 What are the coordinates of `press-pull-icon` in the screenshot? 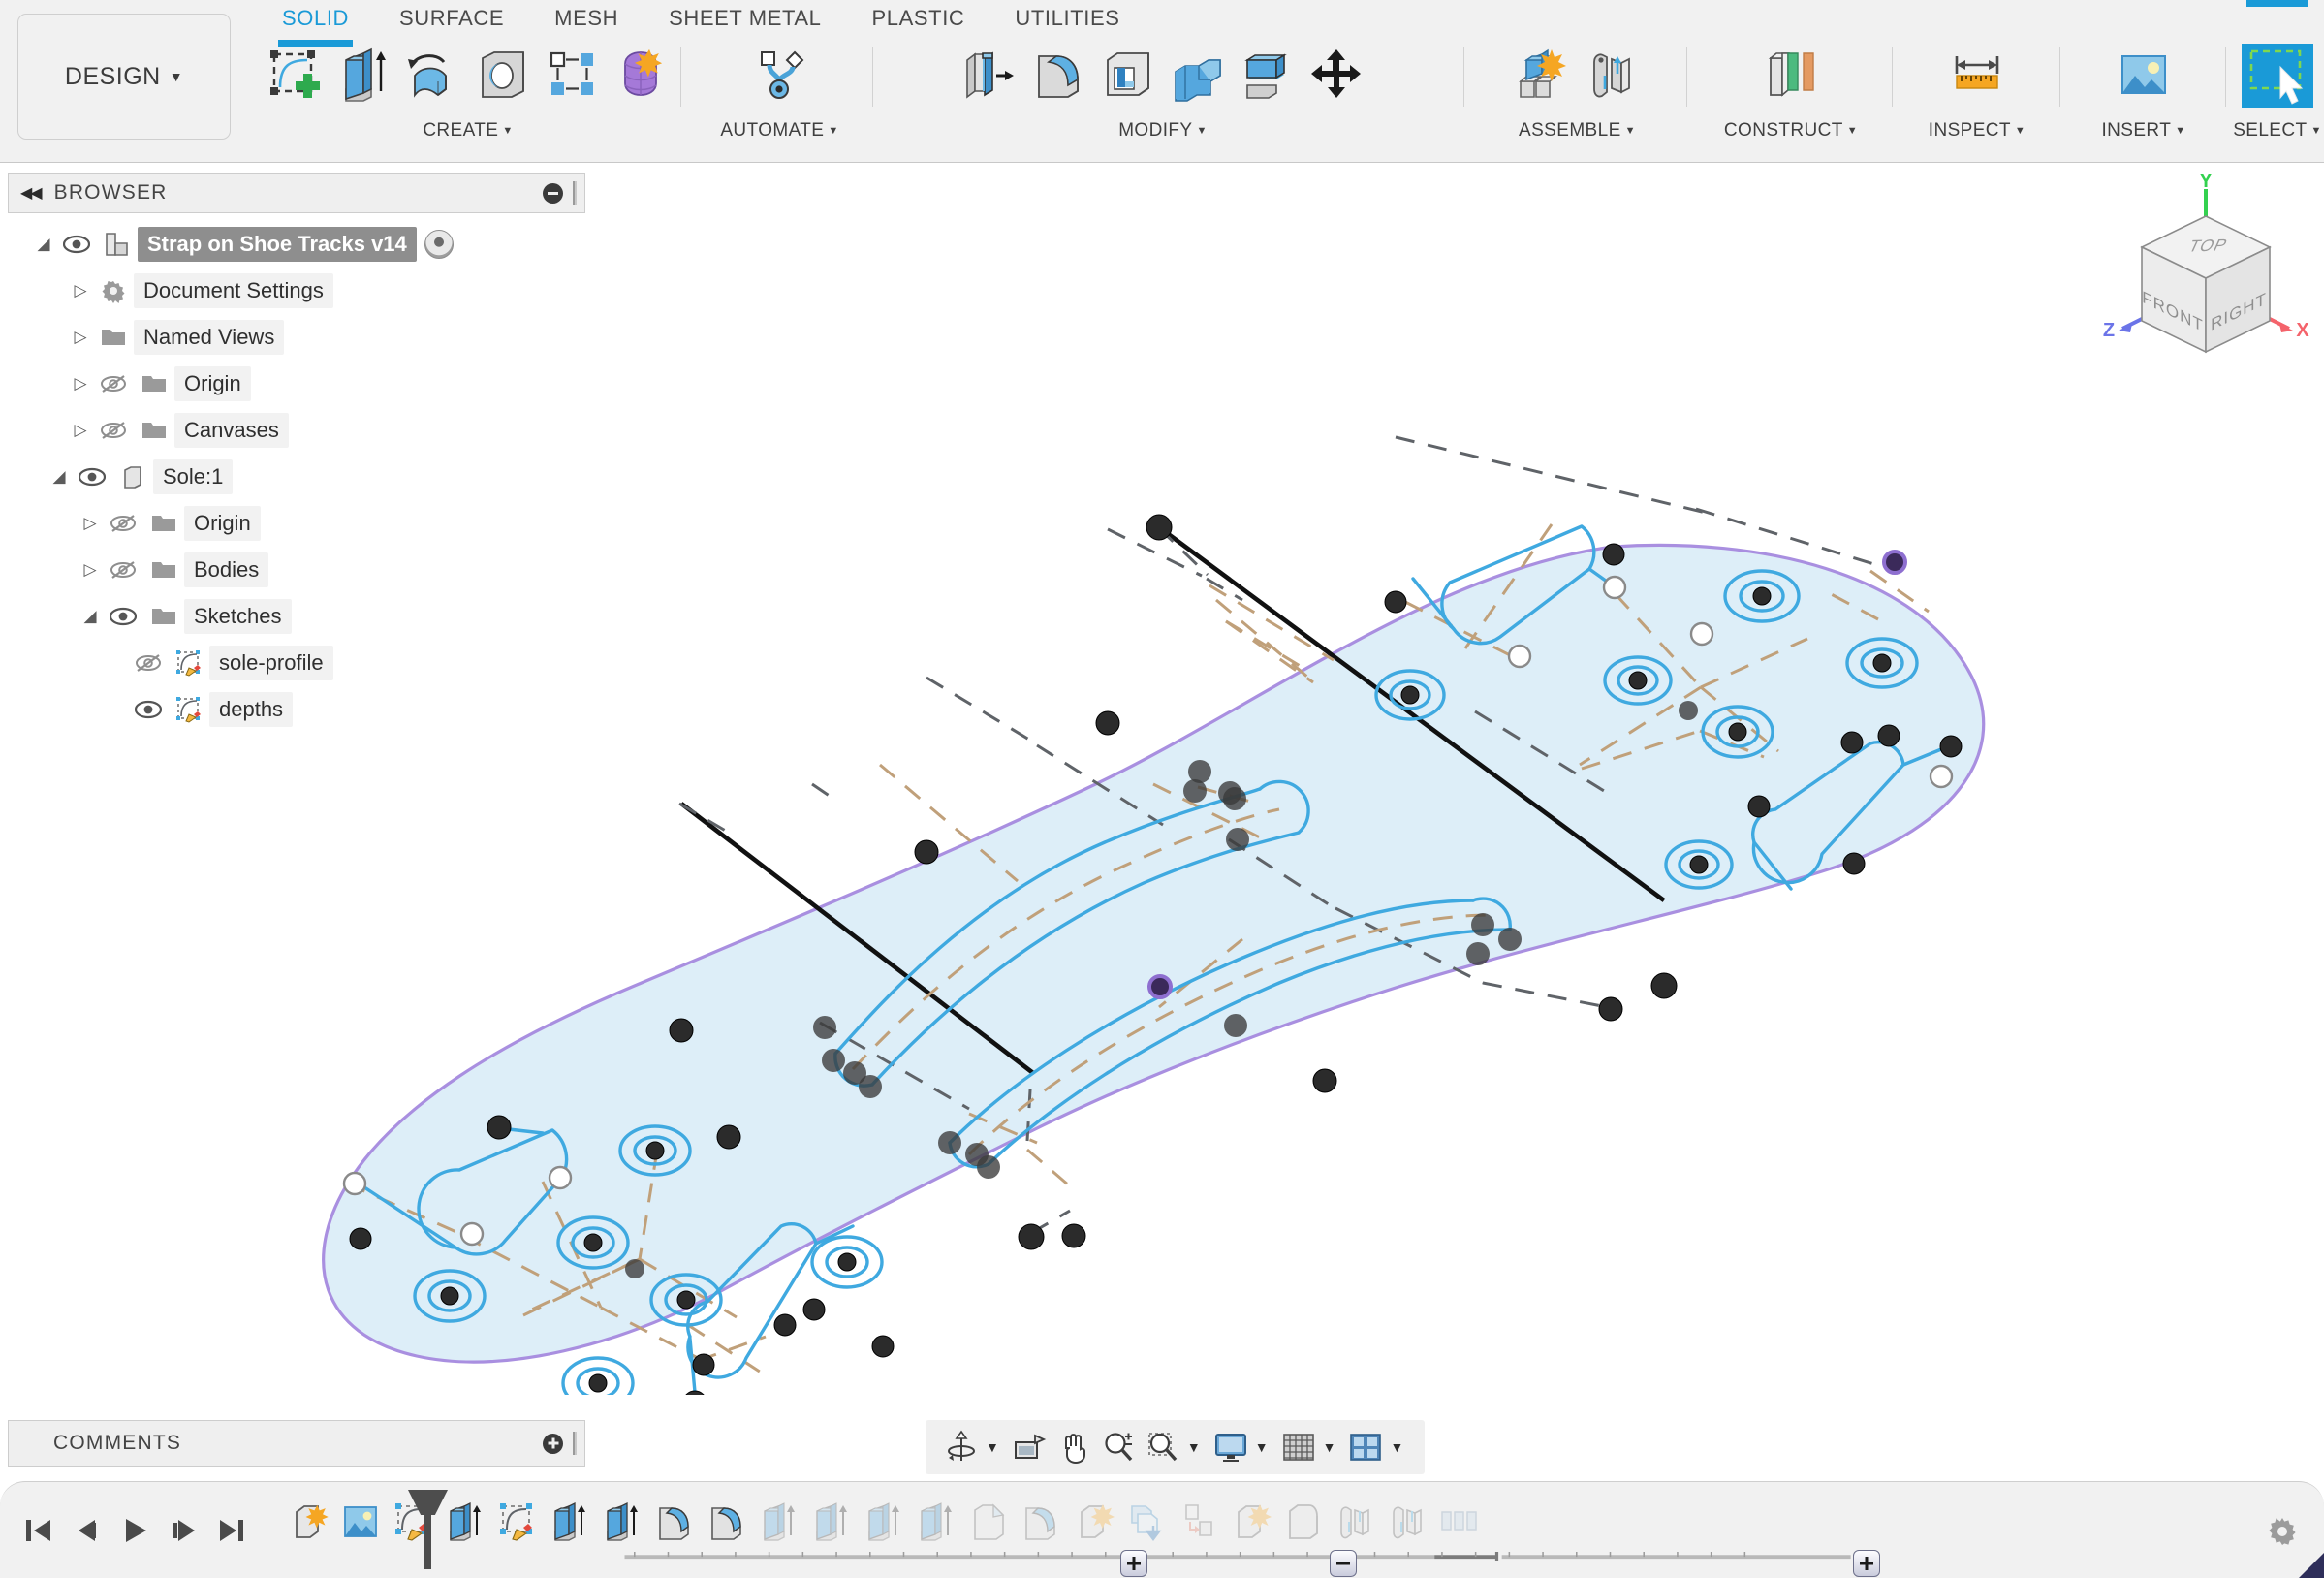 It's located at (990, 75).